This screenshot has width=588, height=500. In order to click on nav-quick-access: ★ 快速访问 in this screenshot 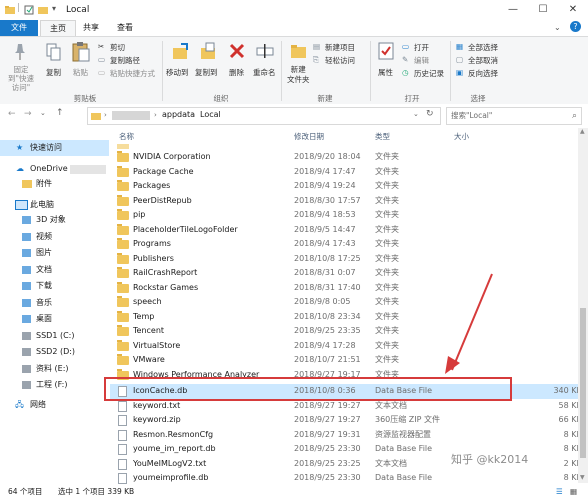, I will do `click(54, 148)`.